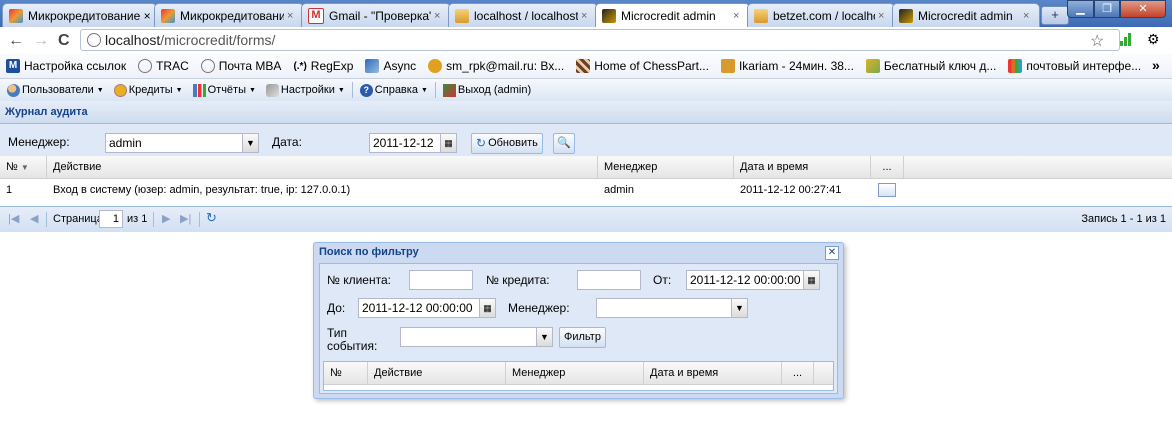 The height and width of the screenshot is (437, 1172). Describe the element at coordinates (727, 66) in the screenshot. I see `ikariam-icon` at that location.